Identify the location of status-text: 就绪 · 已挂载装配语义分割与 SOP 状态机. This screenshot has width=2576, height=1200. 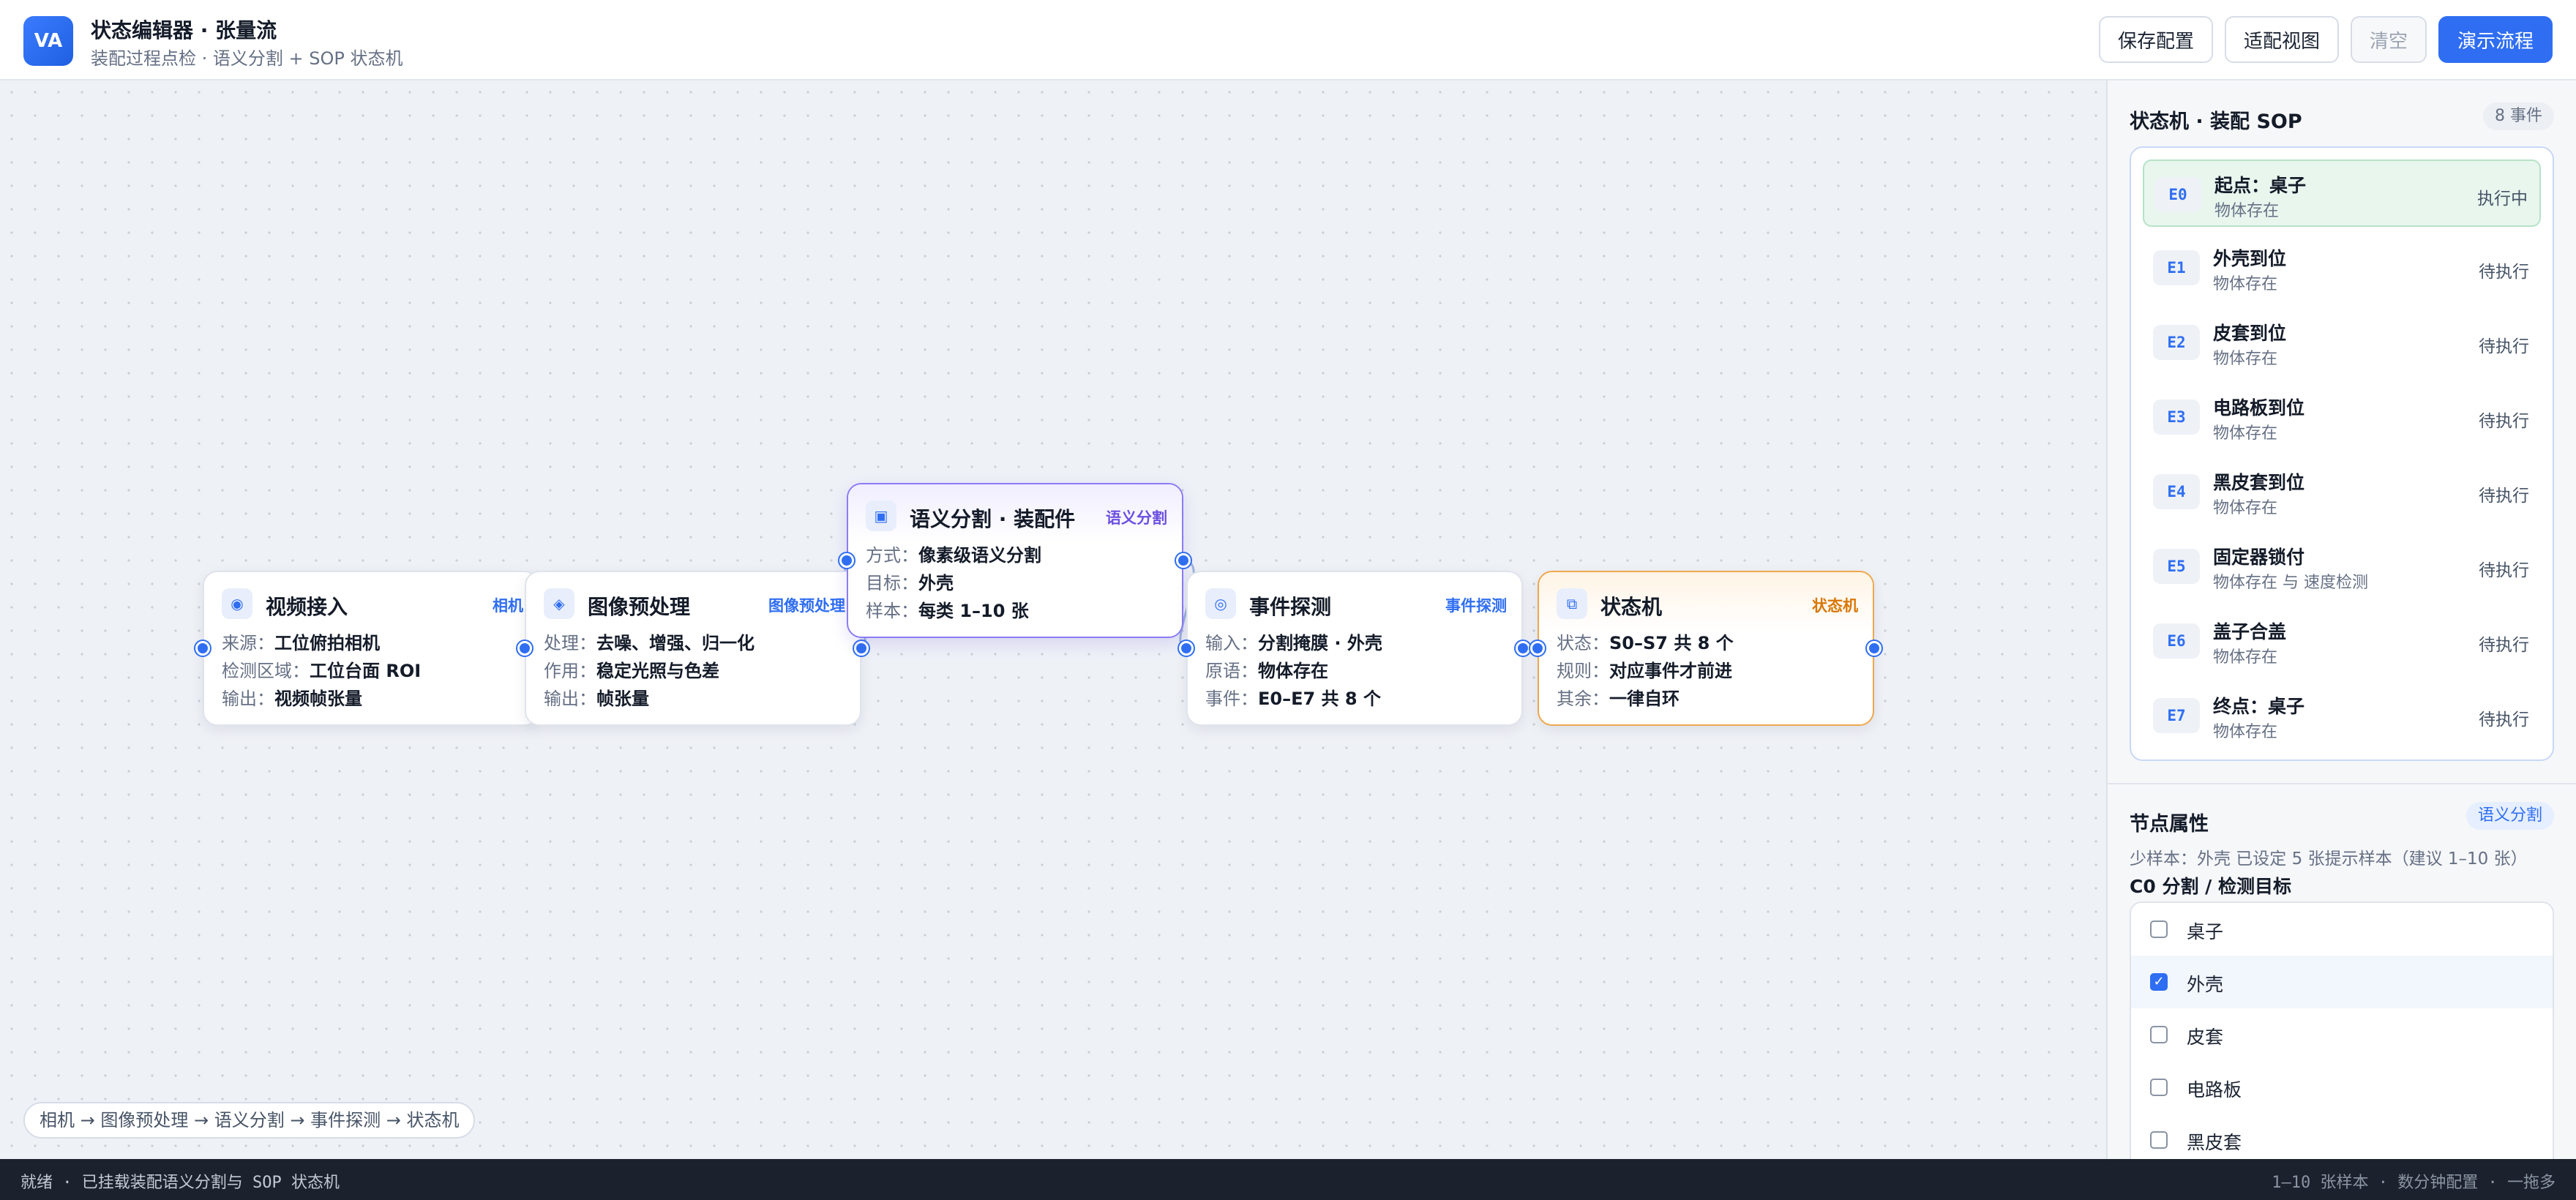
(180, 1183).